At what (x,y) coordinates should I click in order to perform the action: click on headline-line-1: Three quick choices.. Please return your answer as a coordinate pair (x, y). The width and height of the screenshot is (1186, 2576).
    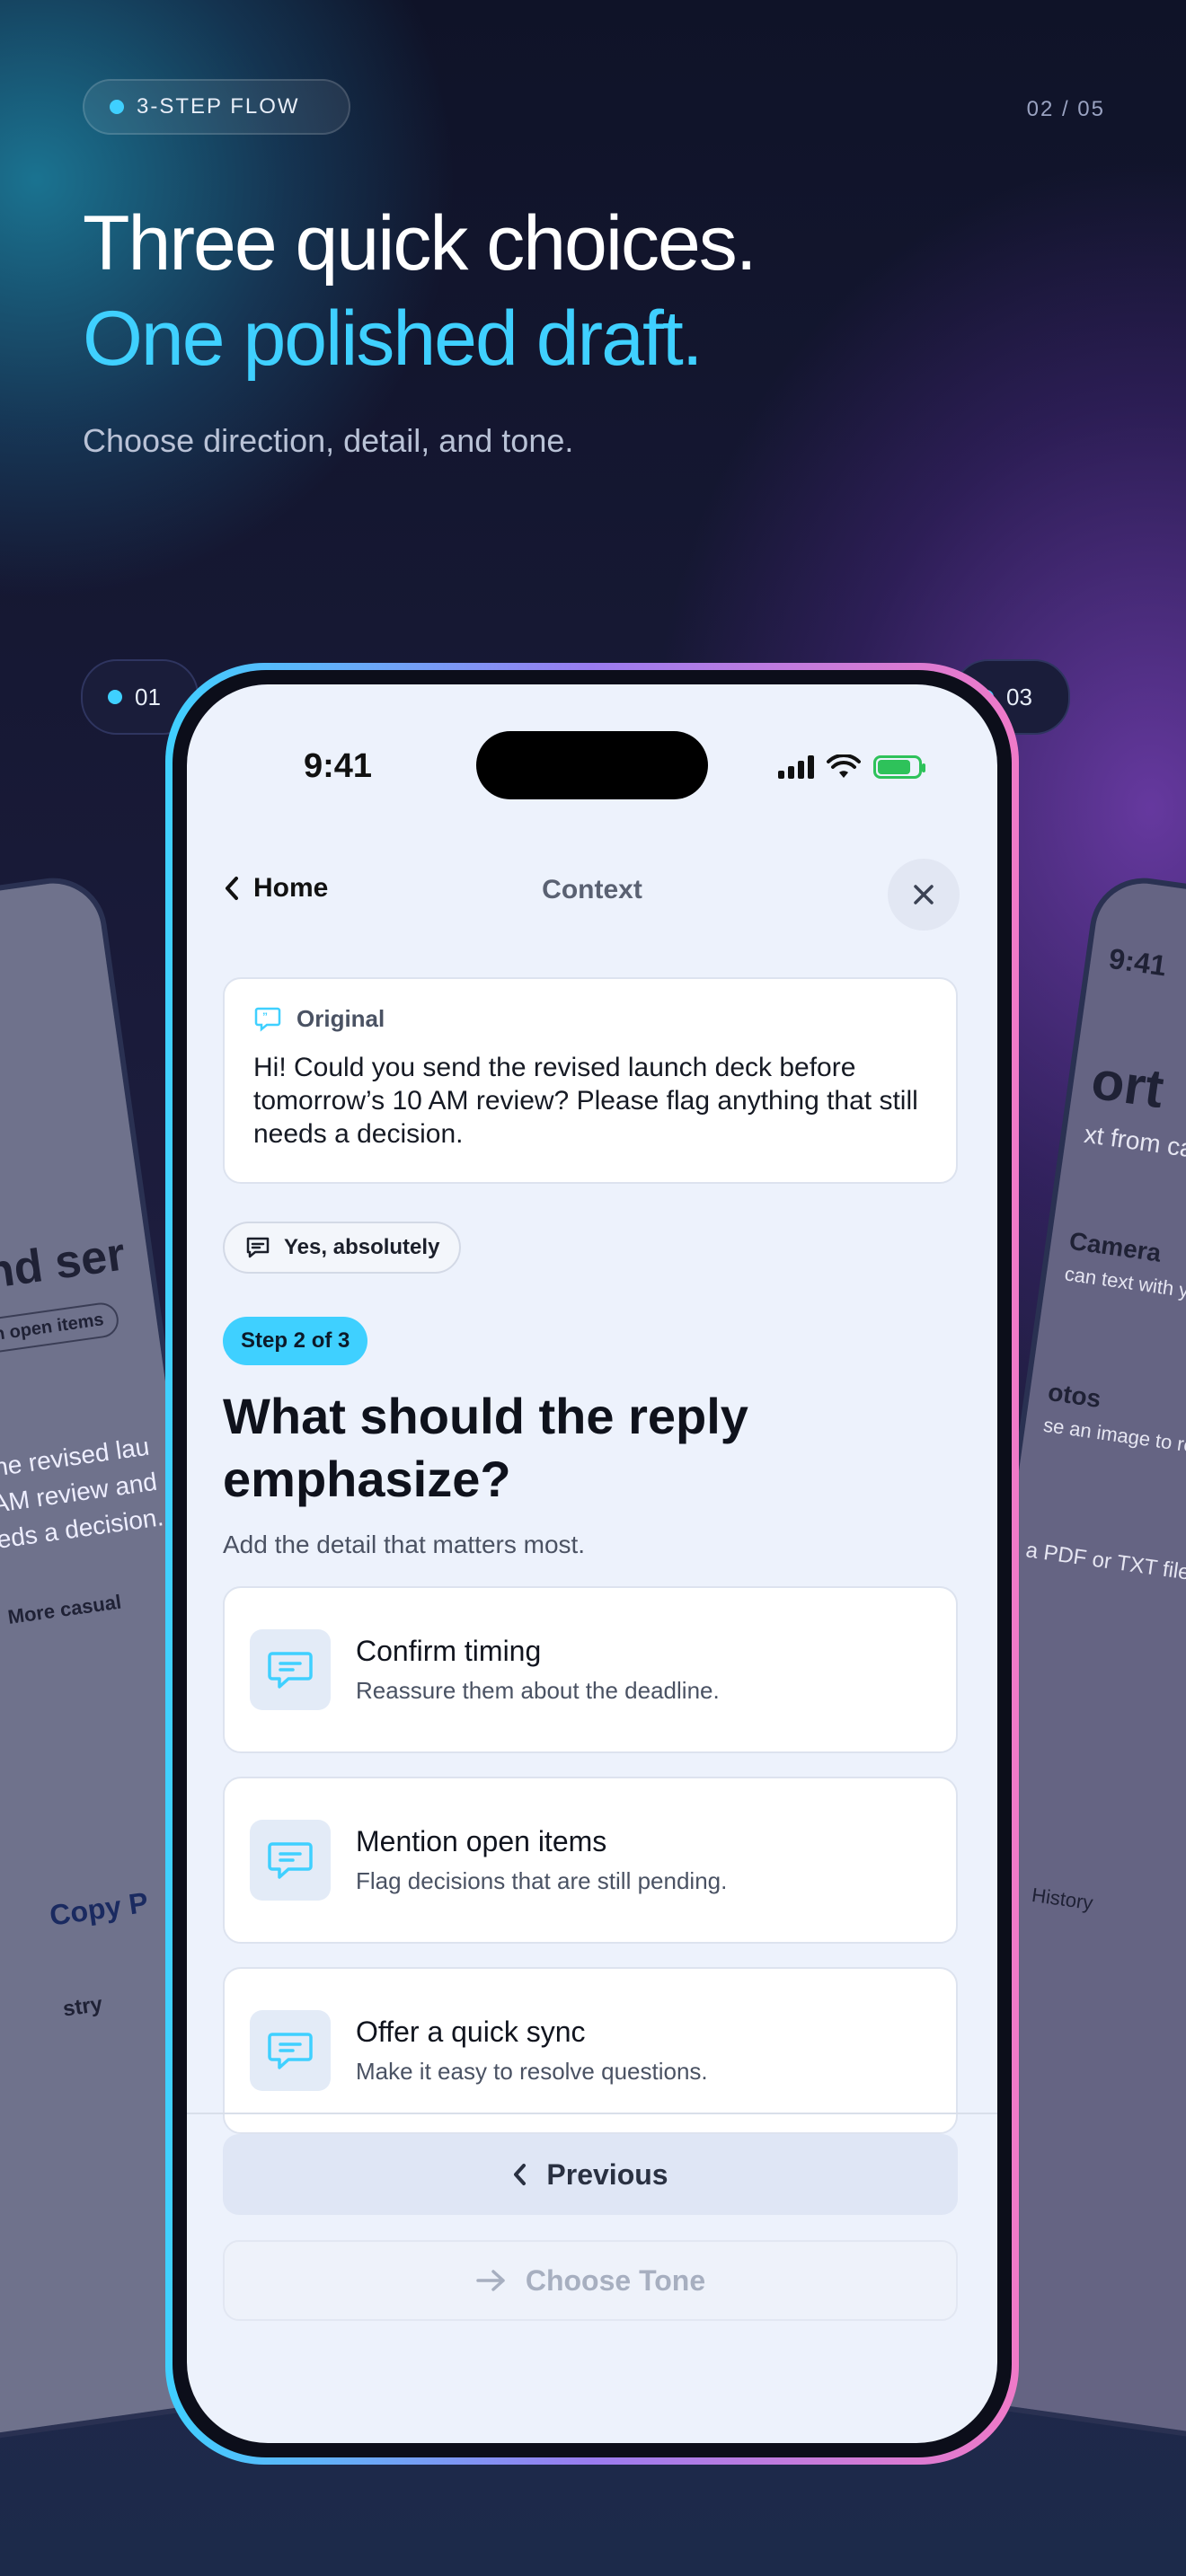
    Looking at the image, I should click on (420, 243).